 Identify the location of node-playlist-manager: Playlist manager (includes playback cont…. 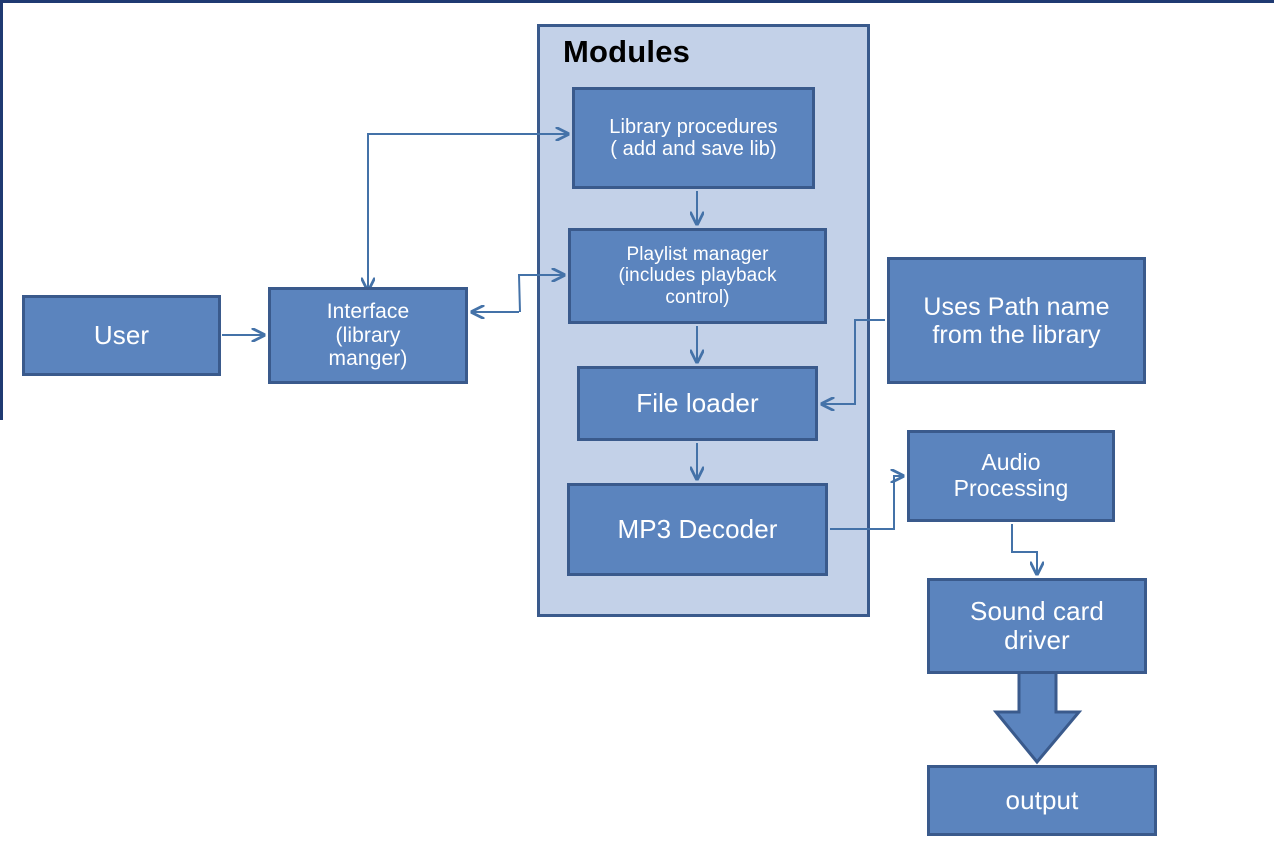
(697, 276).